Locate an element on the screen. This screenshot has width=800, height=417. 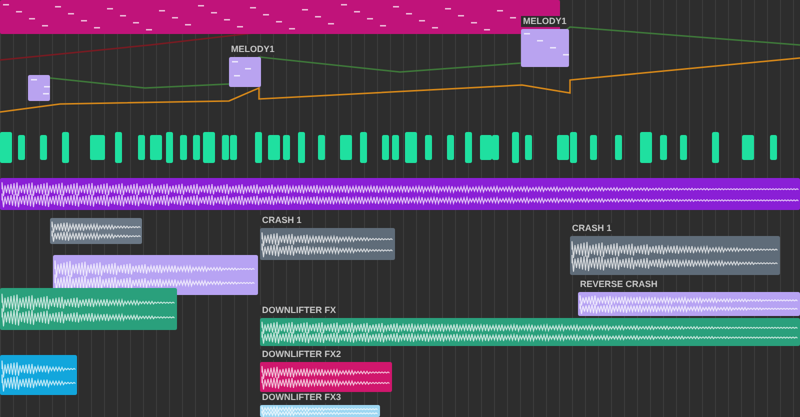
clip-label: REVERSE CRASH is located at coordinates (619, 284).